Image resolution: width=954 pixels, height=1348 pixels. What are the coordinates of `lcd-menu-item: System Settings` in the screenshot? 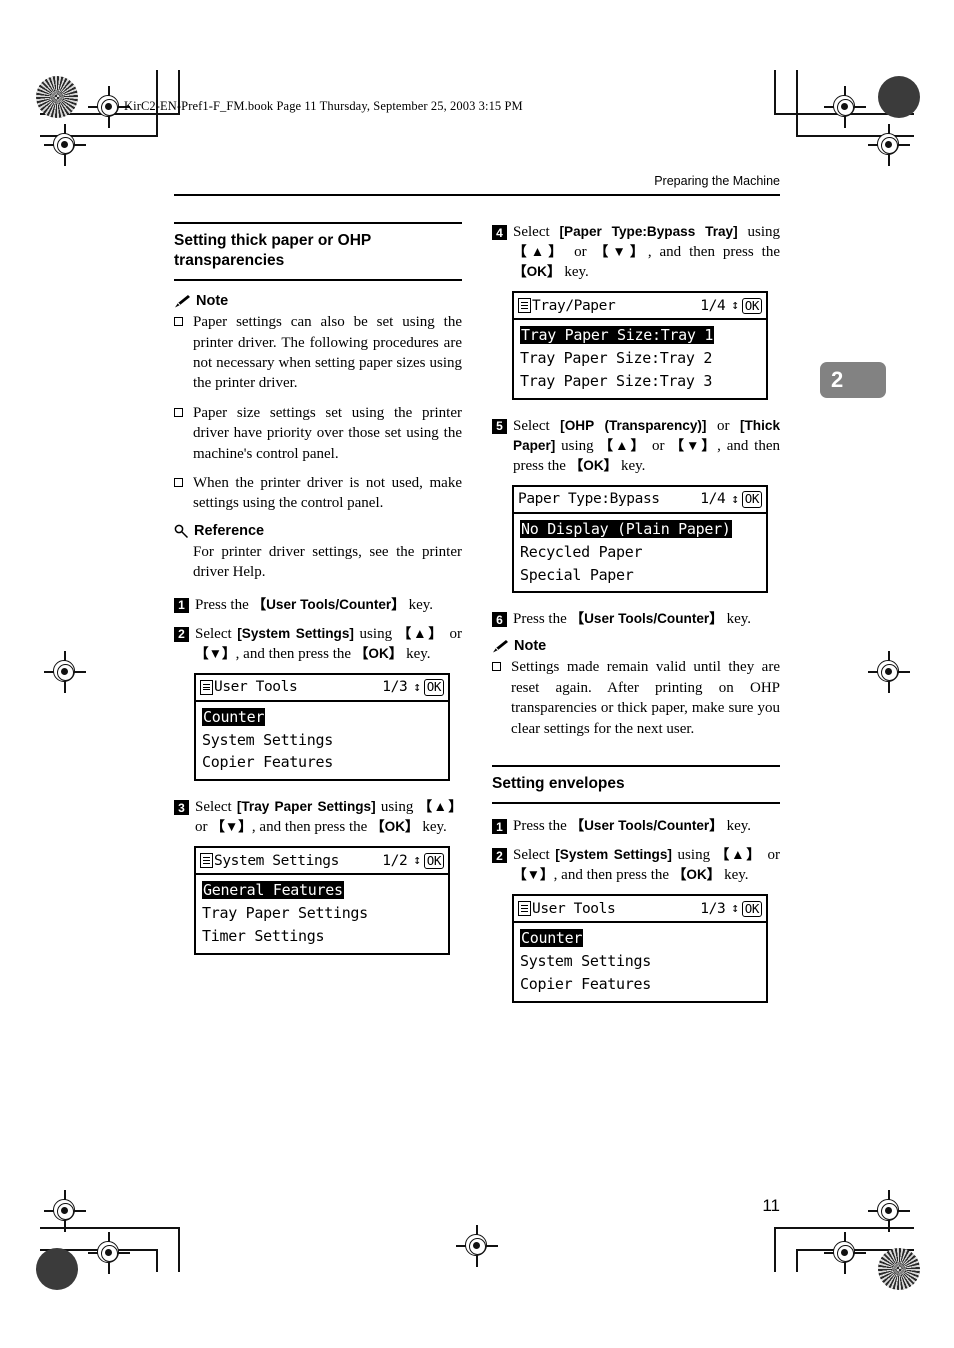 It's located at (322, 740).